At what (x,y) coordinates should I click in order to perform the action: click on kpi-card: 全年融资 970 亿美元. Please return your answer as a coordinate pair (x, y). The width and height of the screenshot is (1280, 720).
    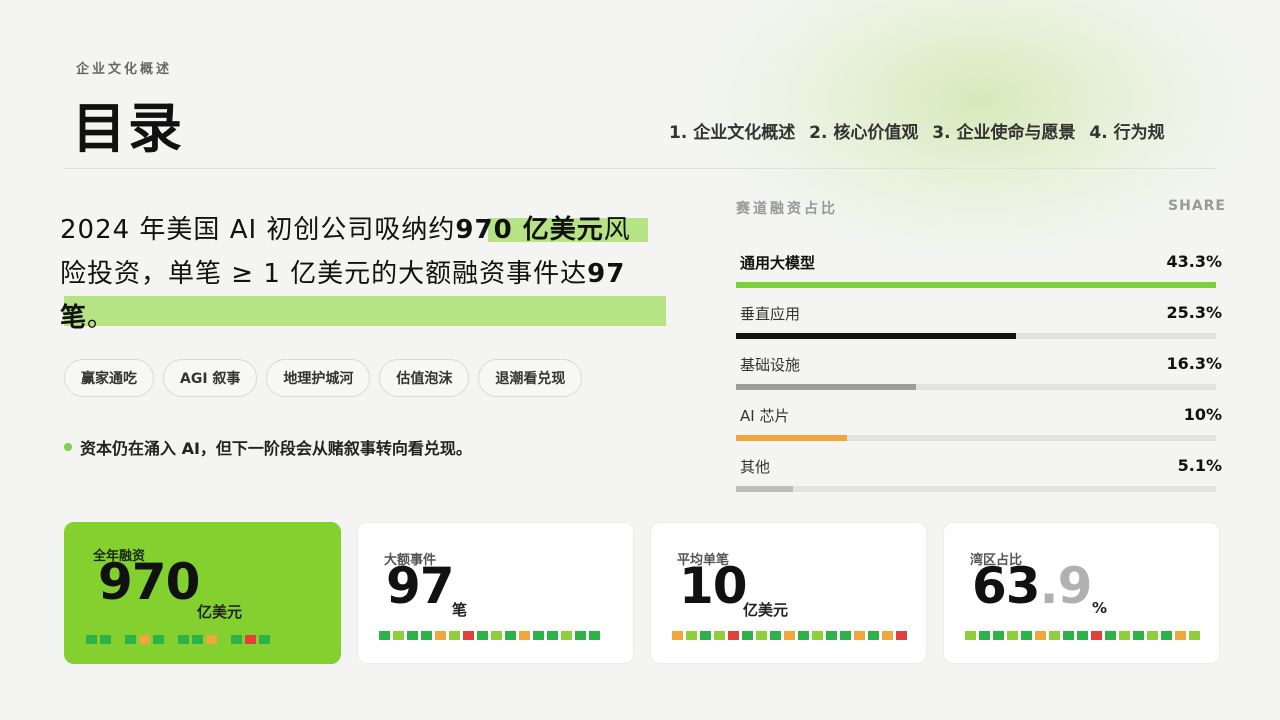
    Looking at the image, I should click on (202, 593).